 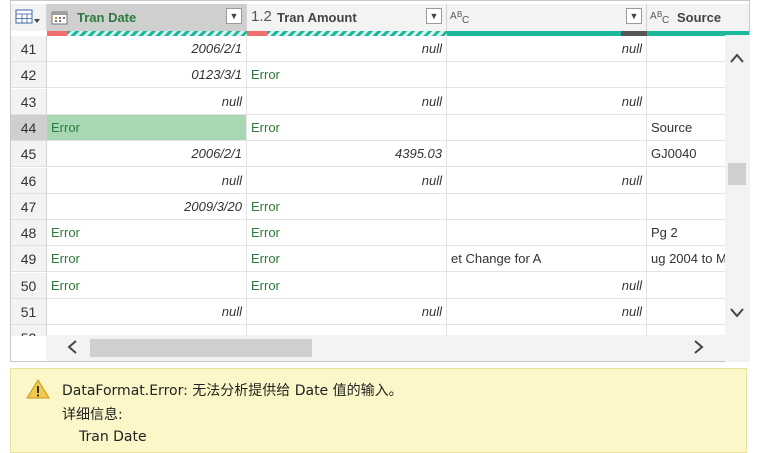 I want to click on column-header-text-3: A B C ▼, so click(x=547, y=17).